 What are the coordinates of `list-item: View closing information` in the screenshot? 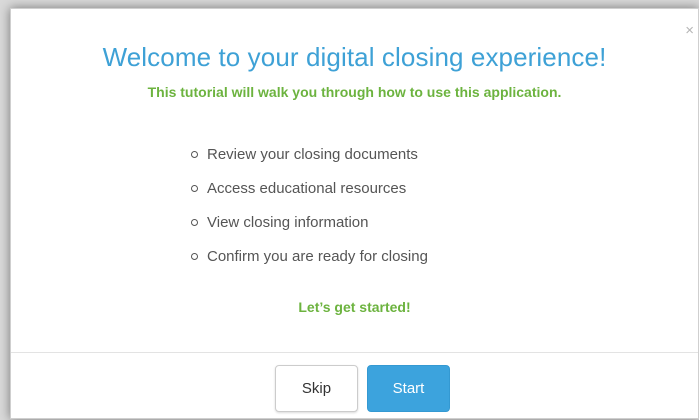 It's located at (309, 222).